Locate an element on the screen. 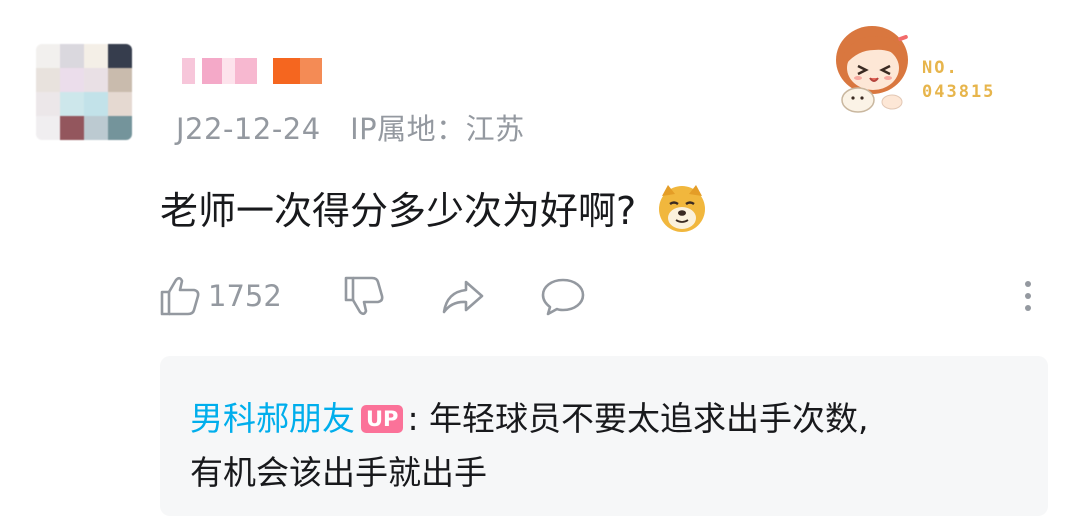 This screenshot has height=516, width=1080. like-count: 1752 is located at coordinates (245, 296).